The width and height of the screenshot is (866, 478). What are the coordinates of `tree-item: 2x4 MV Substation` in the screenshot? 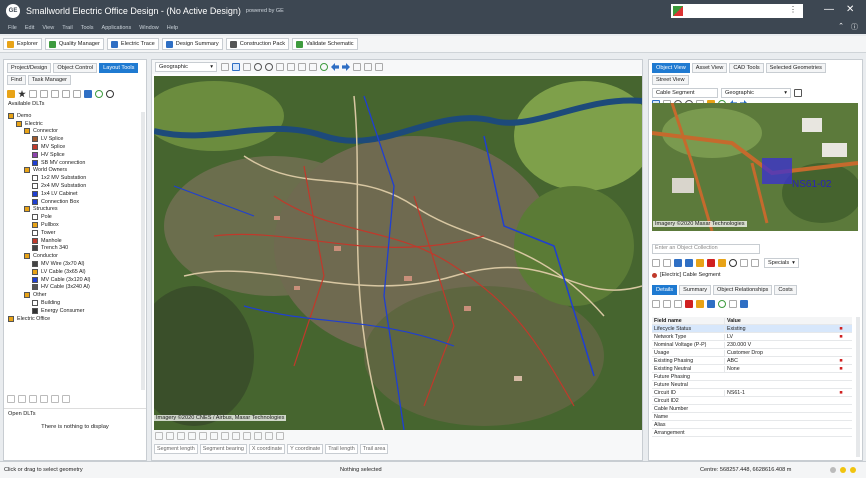 It's located at (72, 186).